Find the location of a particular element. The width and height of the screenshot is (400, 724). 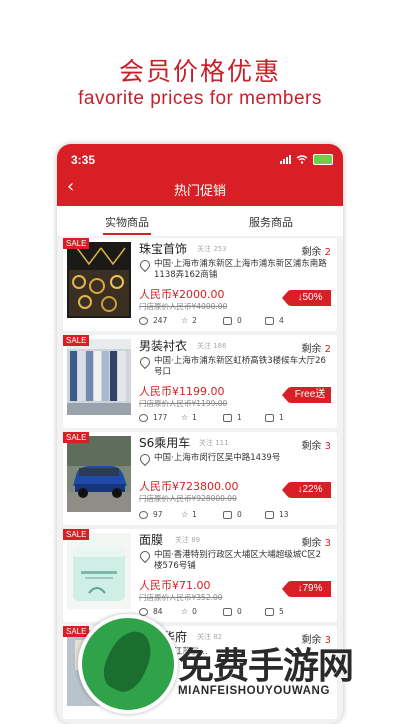

stats-row: 84 ☆ 0 0 5 is located at coordinates (234, 611).